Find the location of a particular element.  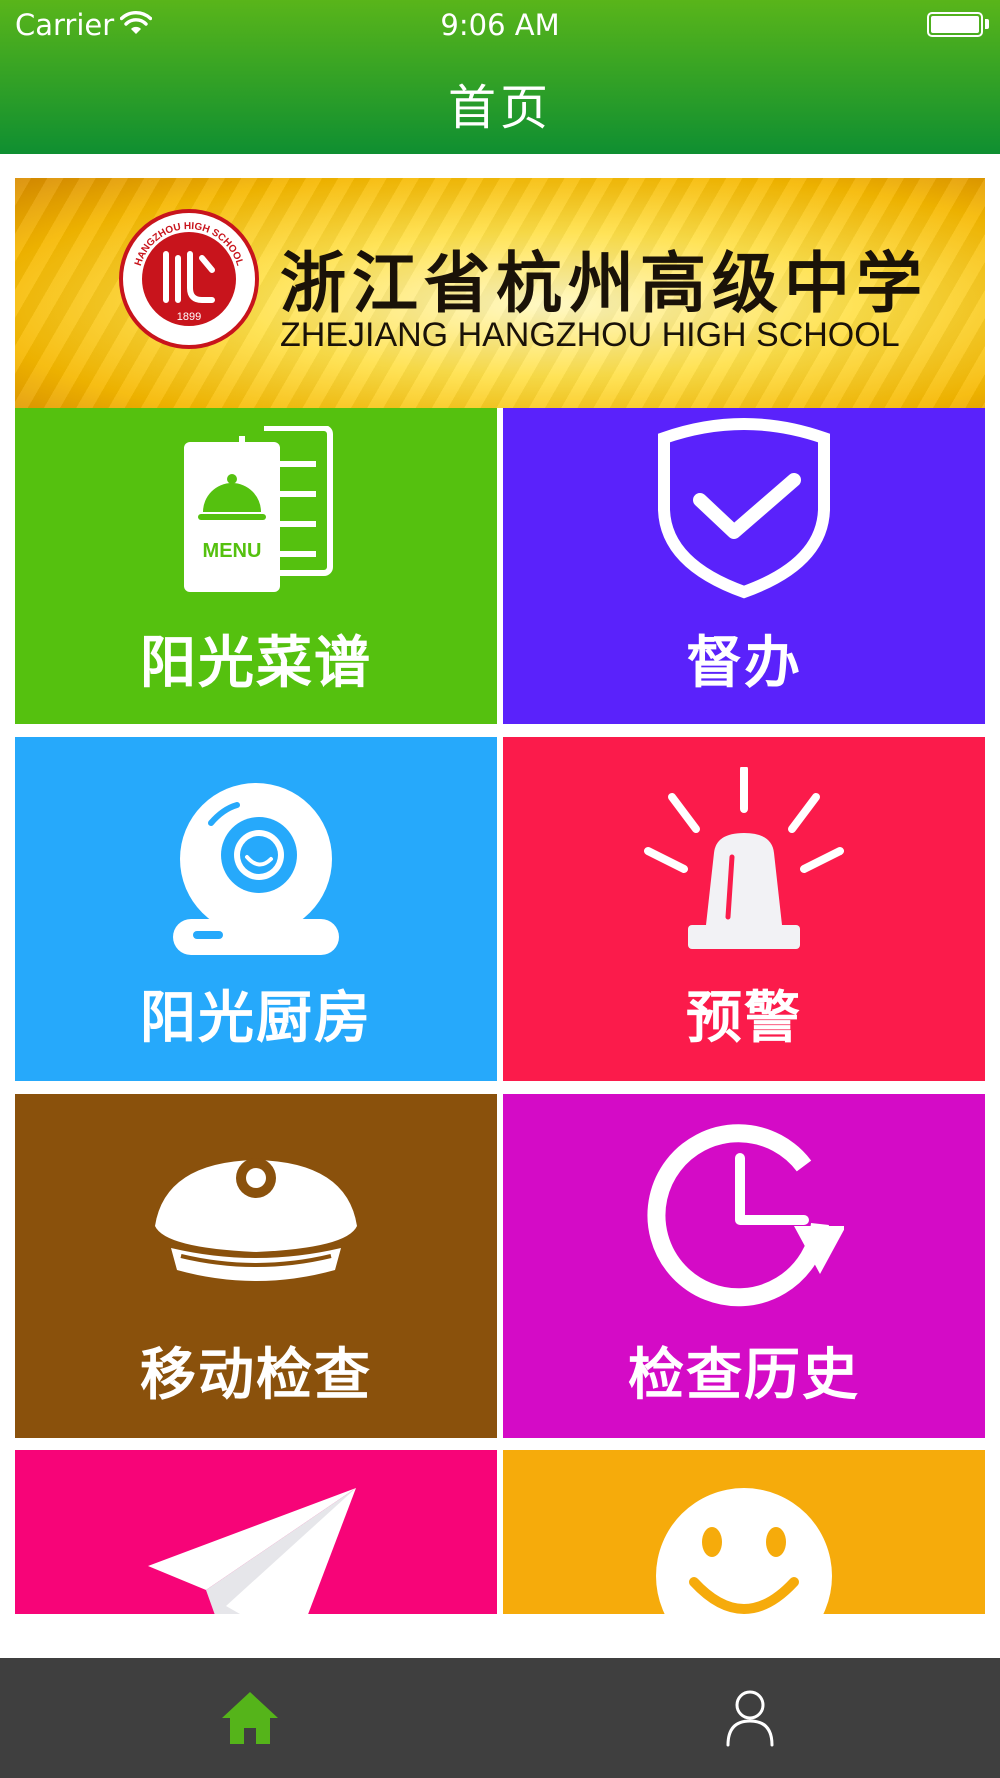

tile-feedback is located at coordinates (744, 1532).